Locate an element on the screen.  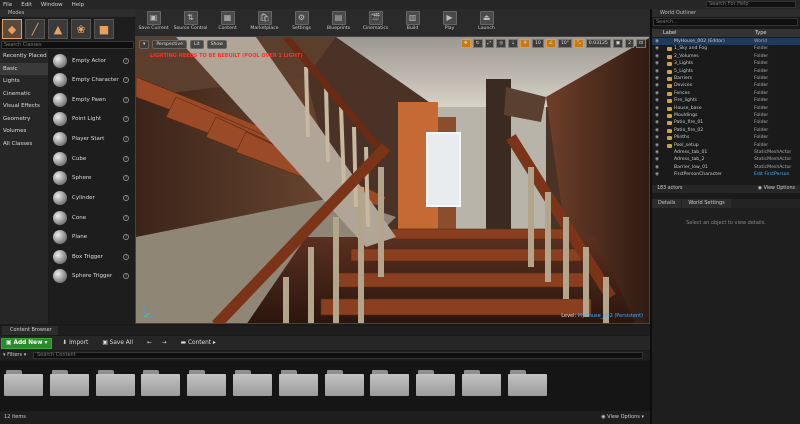
import-button: ⬇ Import is located at coordinates (75, 343).